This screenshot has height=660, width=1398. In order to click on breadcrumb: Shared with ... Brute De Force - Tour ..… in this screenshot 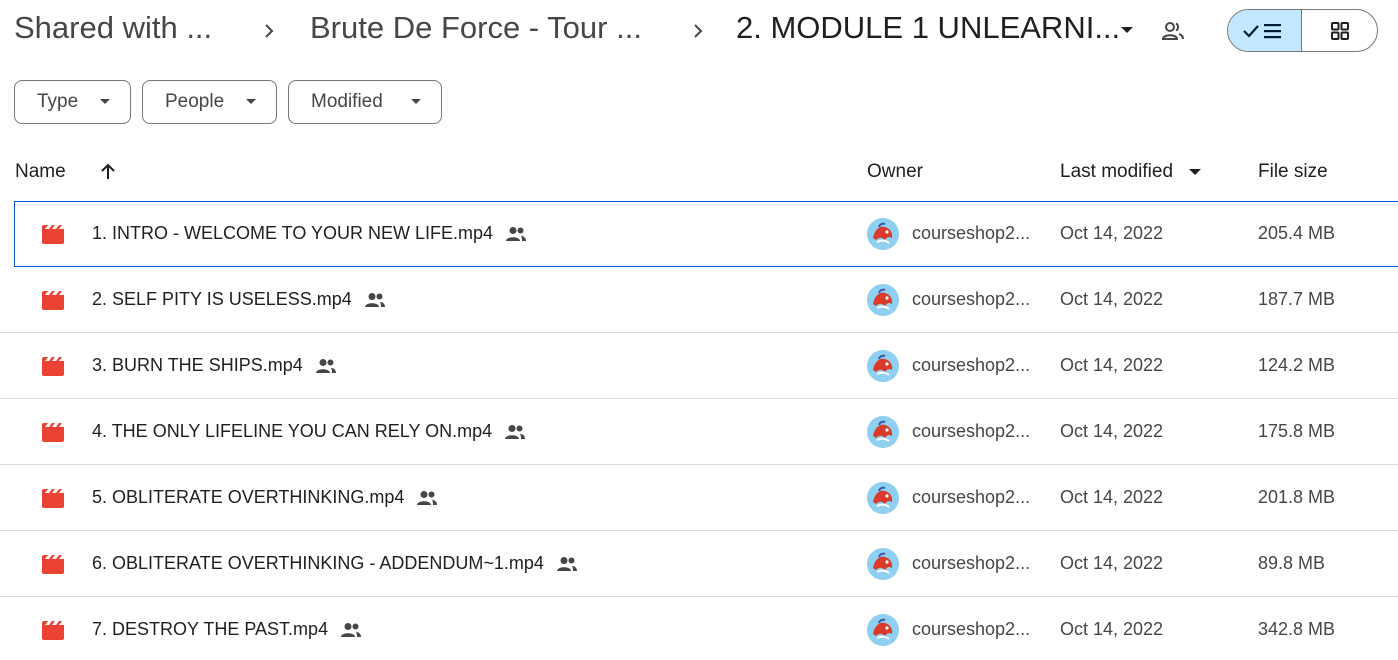, I will do `click(699, 31)`.